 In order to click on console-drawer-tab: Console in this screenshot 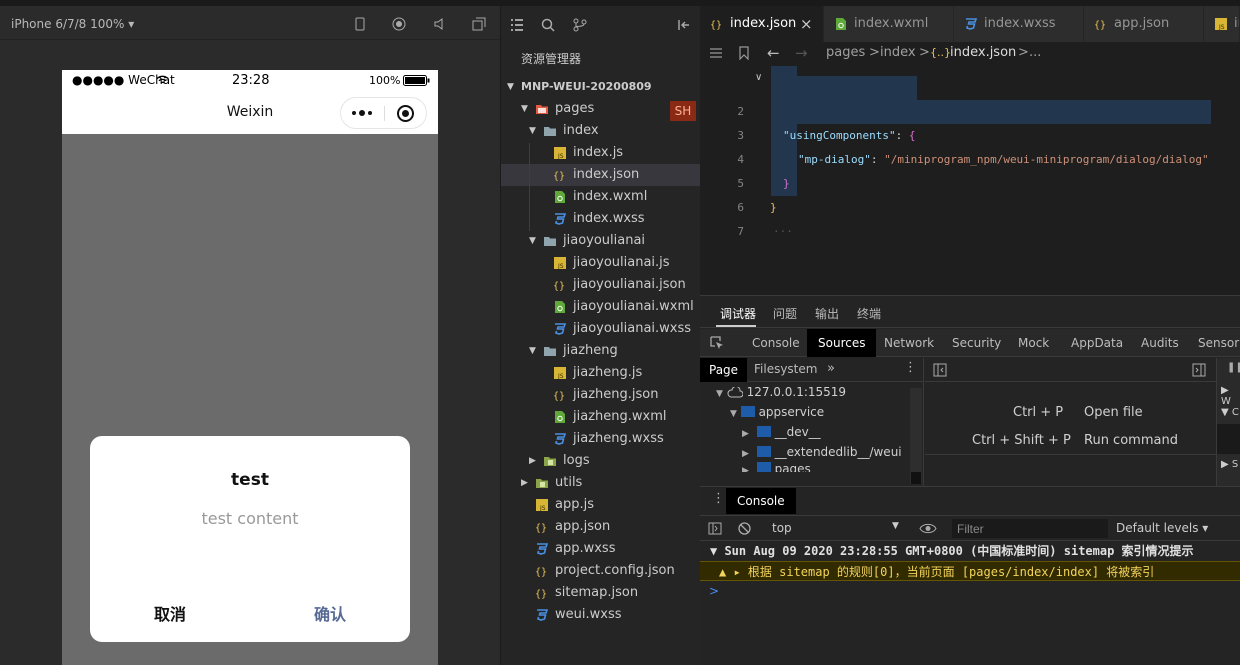, I will do `click(761, 501)`.